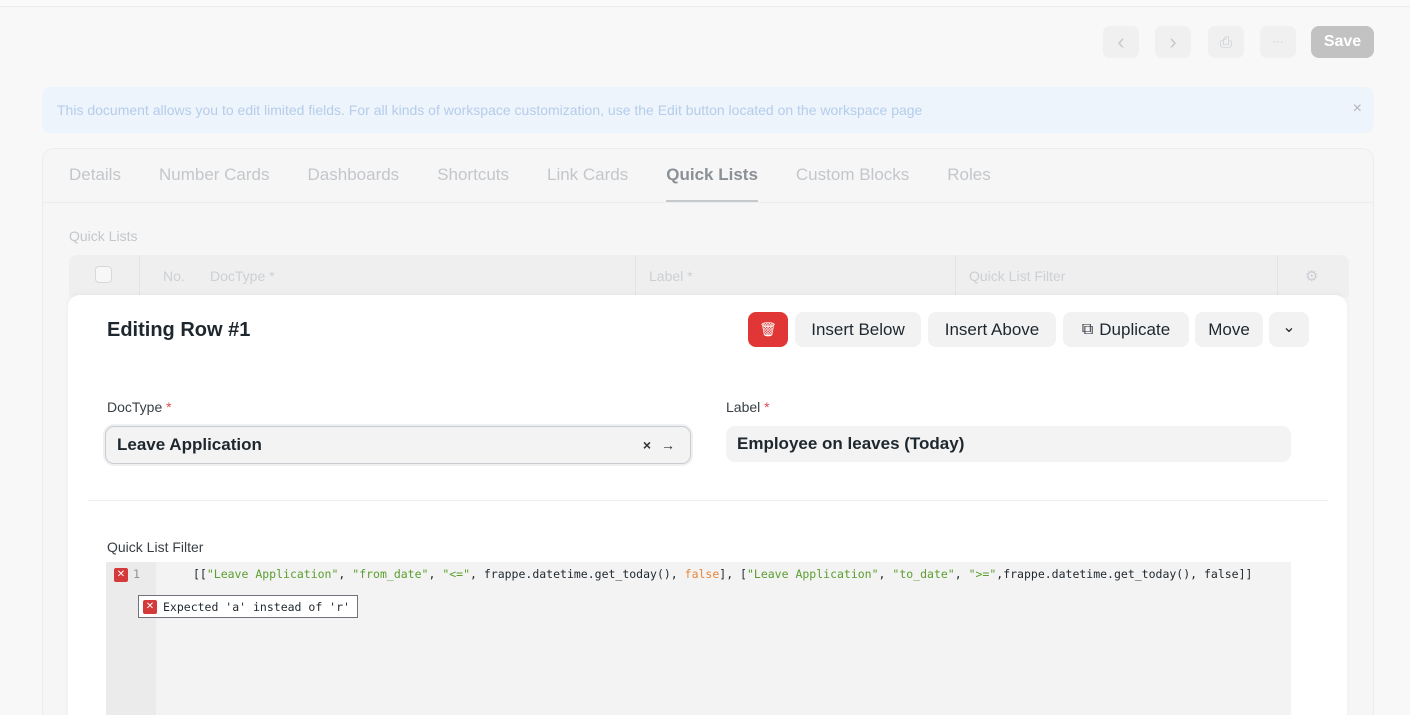 The image size is (1410, 715). I want to click on select-all-checkbox, so click(103, 274).